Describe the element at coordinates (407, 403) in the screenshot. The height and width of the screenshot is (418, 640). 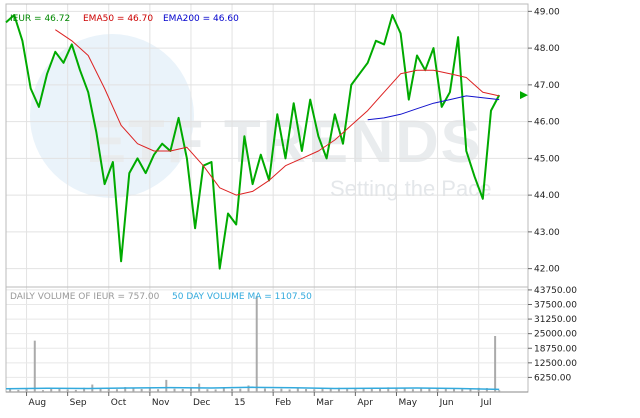
I see `x-tick-label: May` at that location.